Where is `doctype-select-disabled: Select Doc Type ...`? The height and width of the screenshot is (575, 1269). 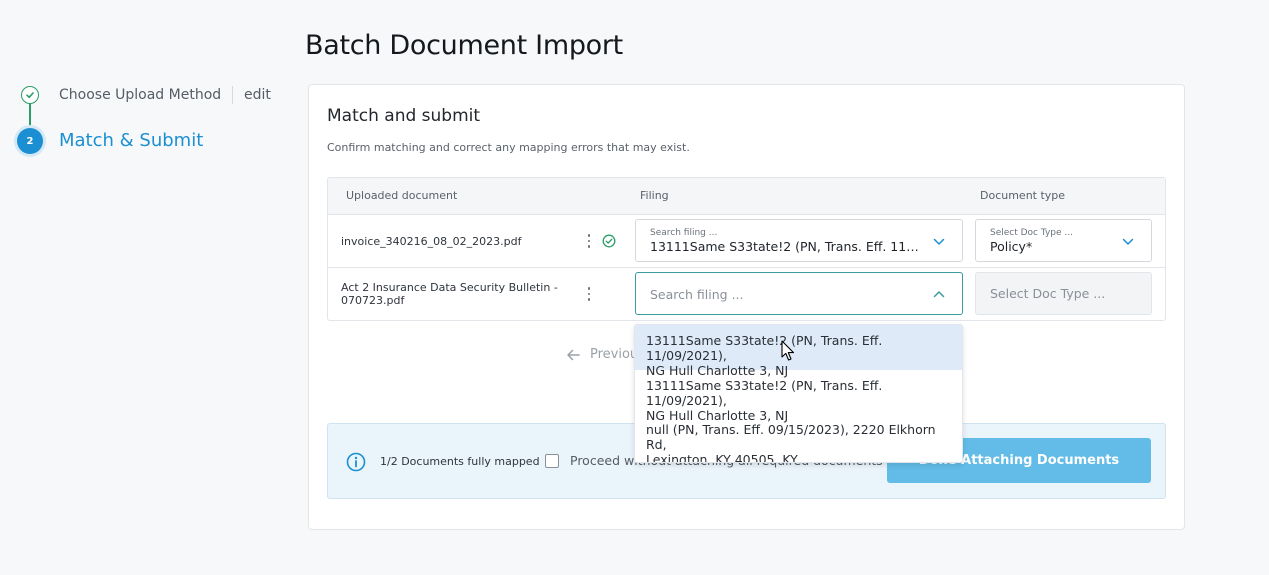 doctype-select-disabled: Select Doc Type ... is located at coordinates (1063, 293).